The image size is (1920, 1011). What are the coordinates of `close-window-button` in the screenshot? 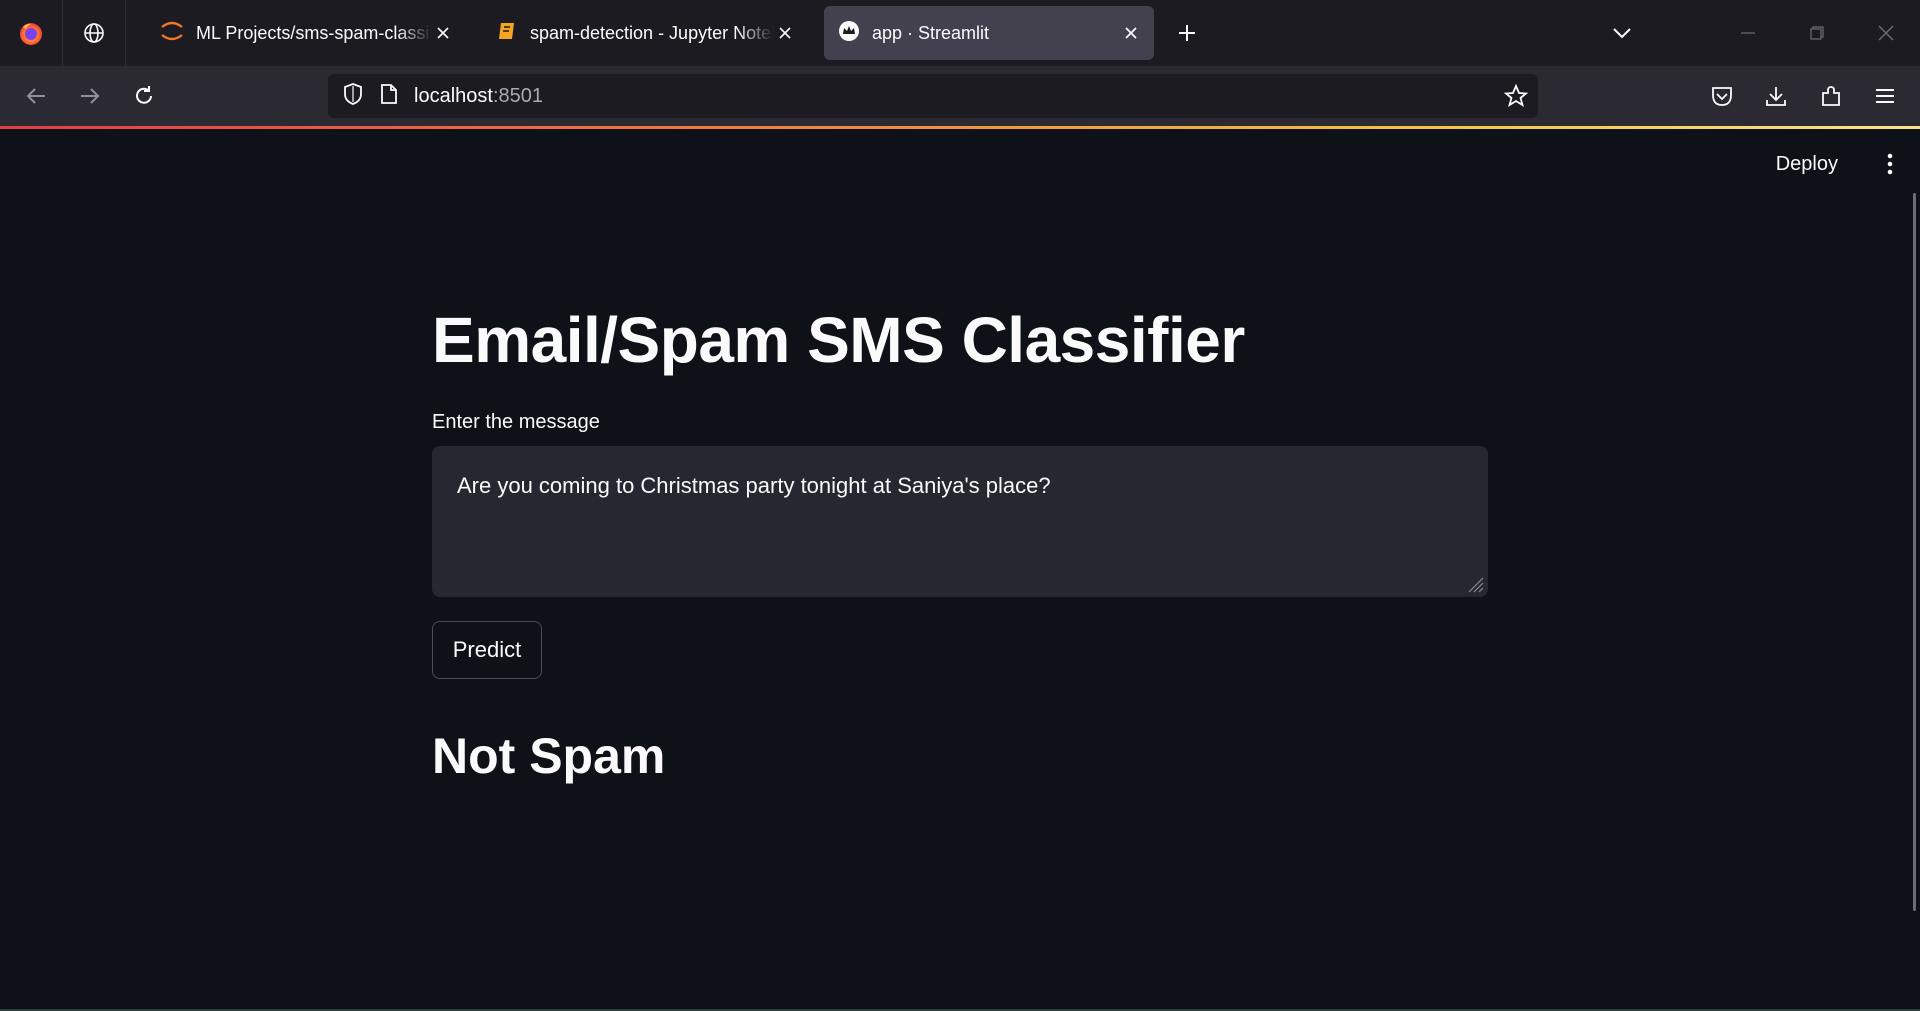 It's located at (1886, 33).